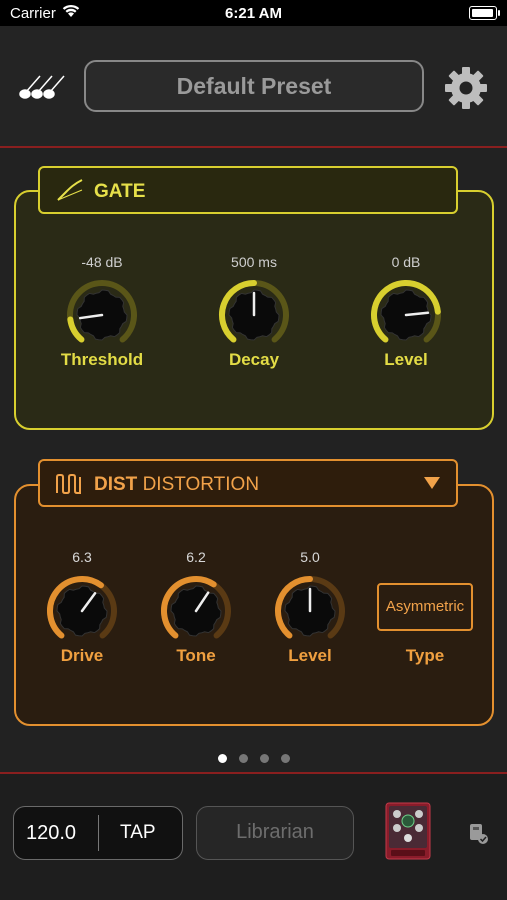  What do you see at coordinates (466, 88) in the screenshot?
I see `gear-icon` at bounding box center [466, 88].